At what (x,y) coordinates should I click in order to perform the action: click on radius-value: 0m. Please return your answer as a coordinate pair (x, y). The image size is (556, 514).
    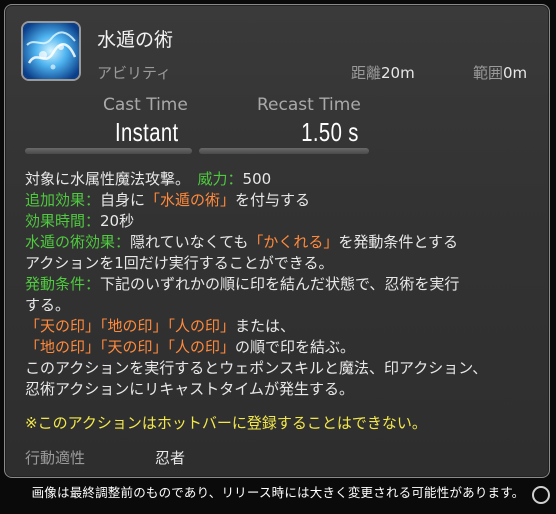
    Looking at the image, I should click on (515, 73).